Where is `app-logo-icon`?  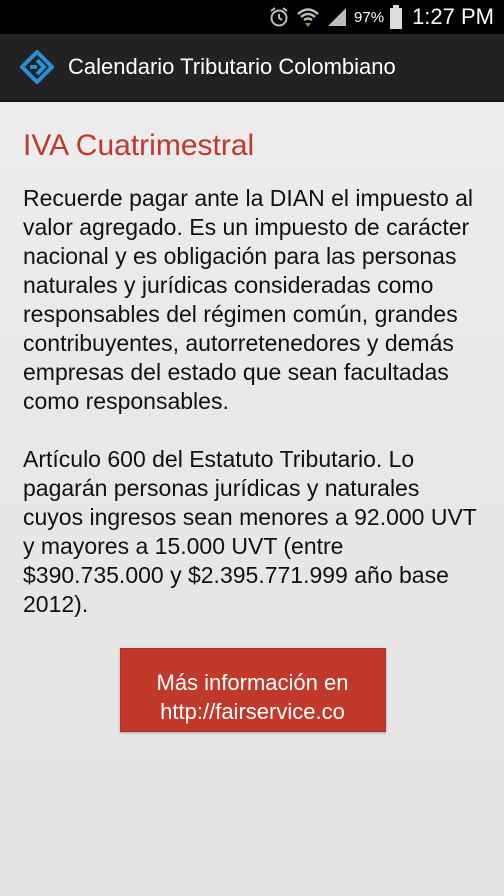 app-logo-icon is located at coordinates (37, 67).